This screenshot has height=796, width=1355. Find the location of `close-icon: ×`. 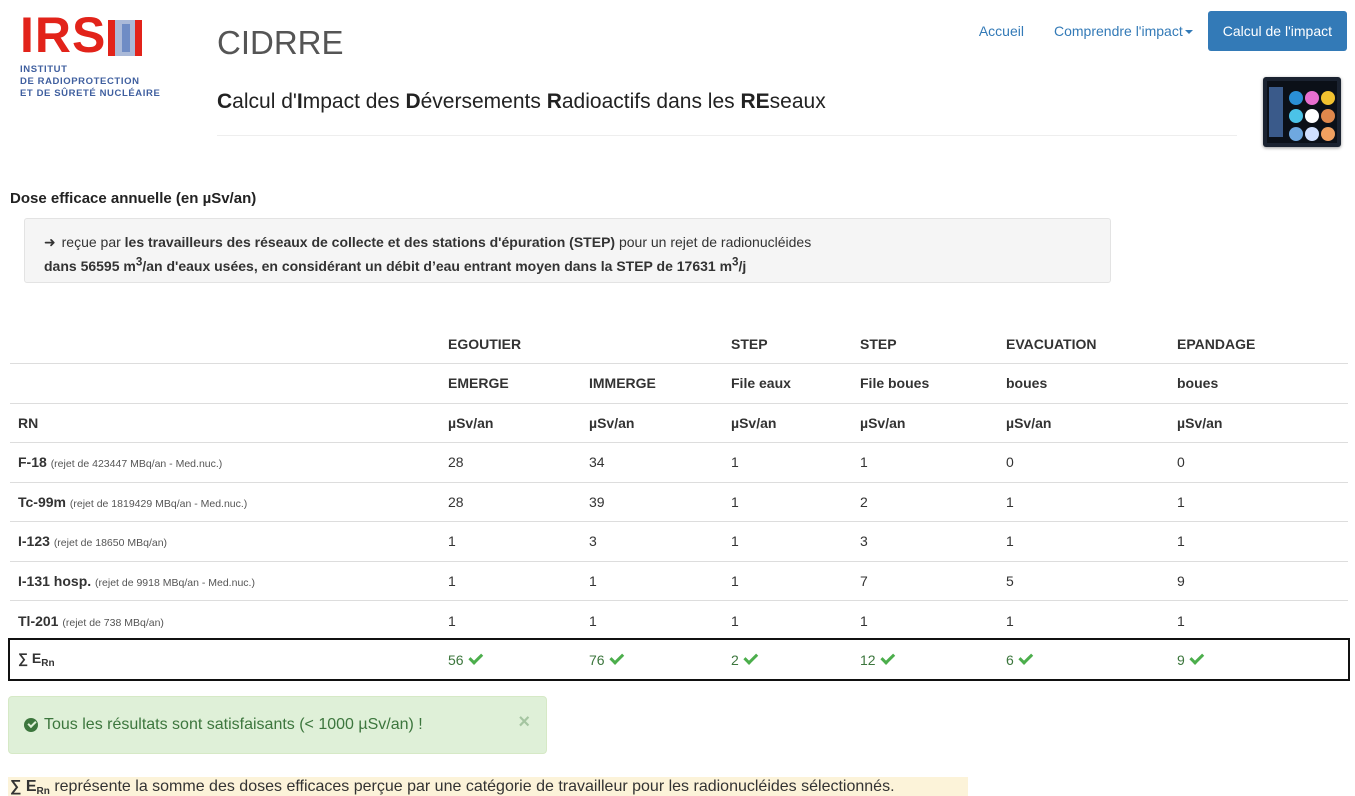

close-icon: × is located at coordinates (524, 722).